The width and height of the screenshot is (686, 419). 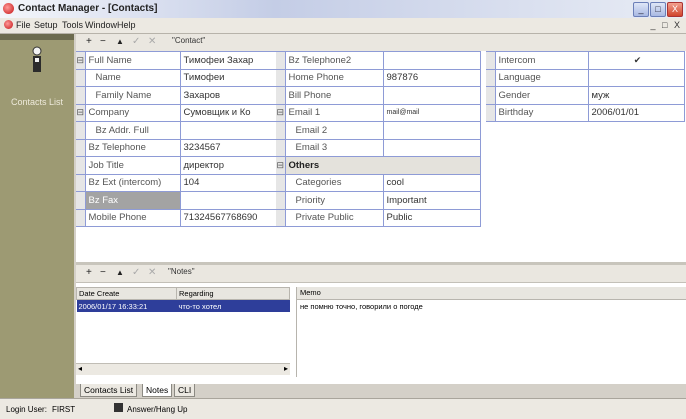 I want to click on property-value: Public, so click(x=431, y=217).